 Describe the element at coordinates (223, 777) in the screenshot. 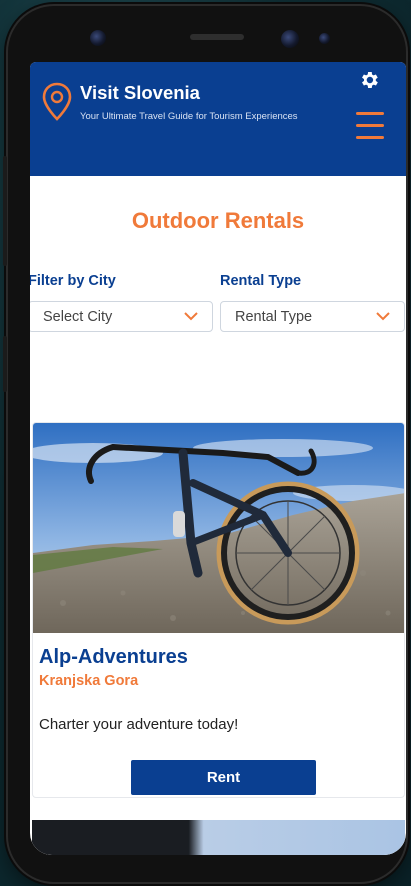

I see `rent-button: Rent` at that location.